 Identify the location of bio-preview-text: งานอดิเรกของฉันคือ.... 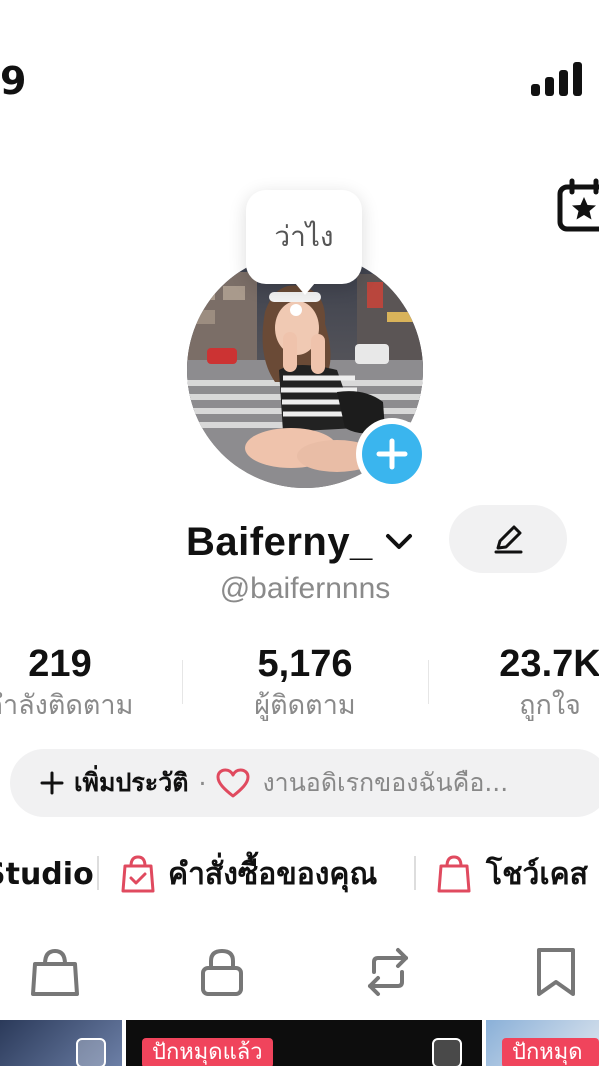
(385, 782).